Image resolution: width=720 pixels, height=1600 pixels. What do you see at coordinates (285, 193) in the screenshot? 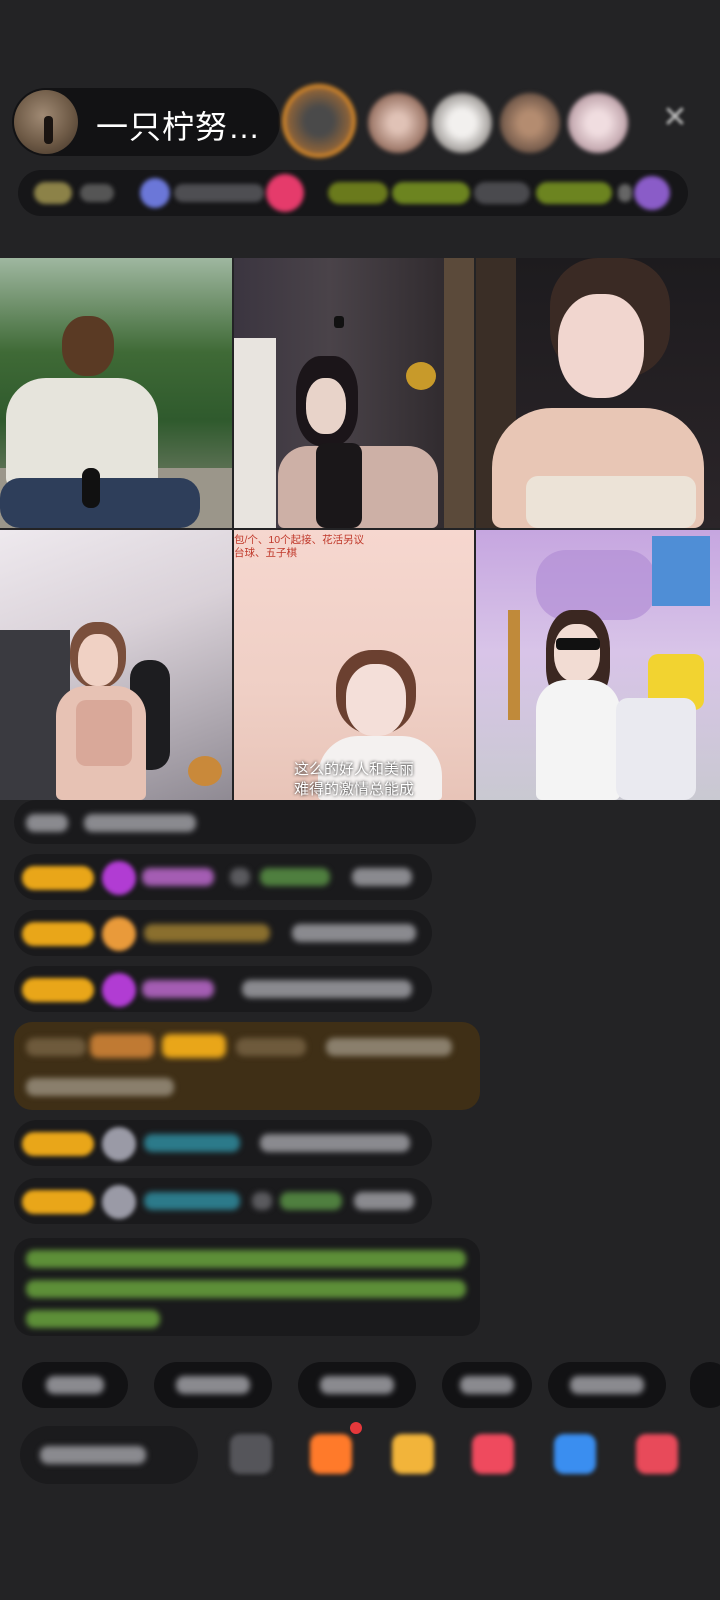
I see `heart-icon` at bounding box center [285, 193].